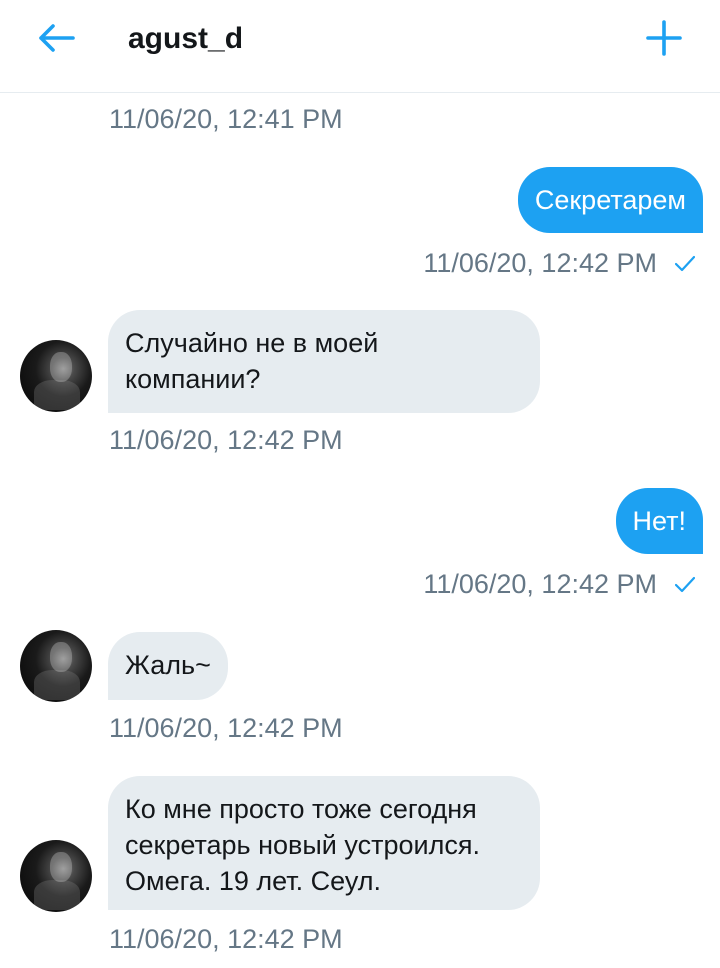 Image resolution: width=720 pixels, height=968 pixels. What do you see at coordinates (193, 379) in the screenshot?
I see `message-line: компании?` at bounding box center [193, 379].